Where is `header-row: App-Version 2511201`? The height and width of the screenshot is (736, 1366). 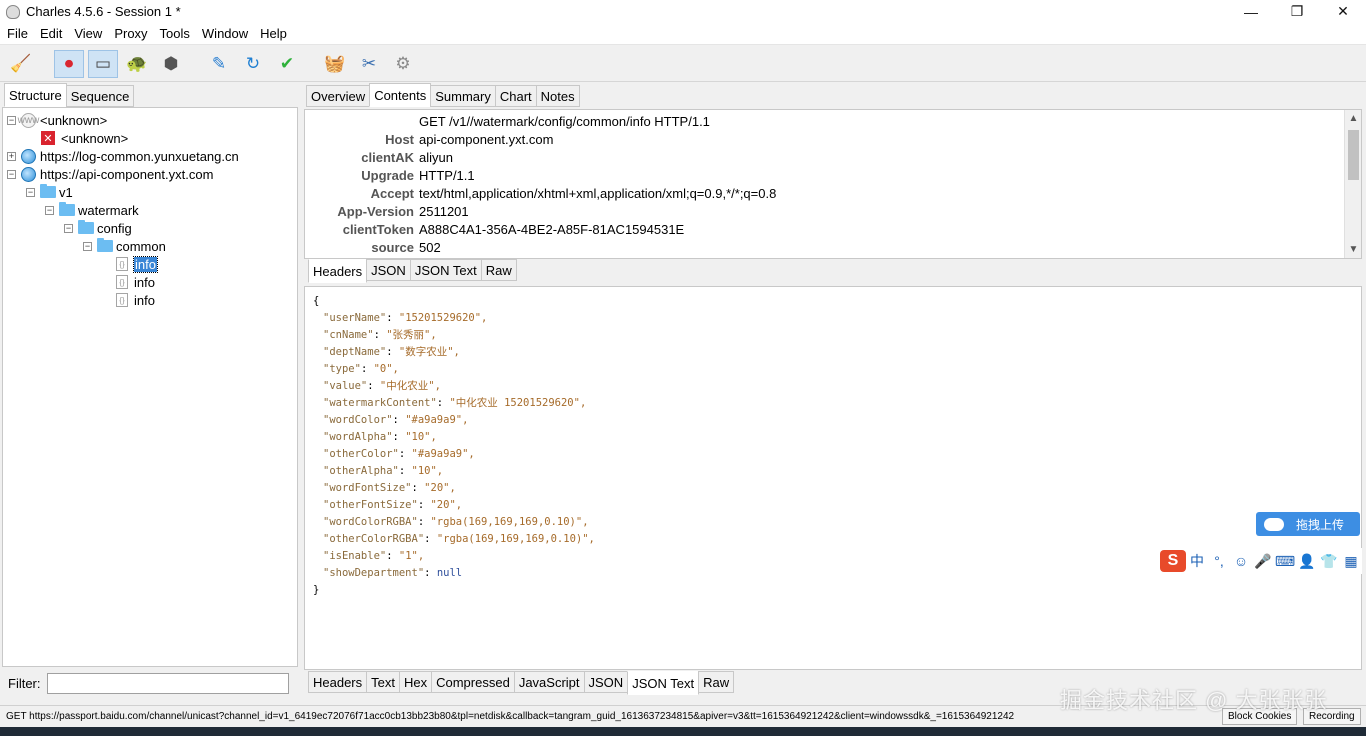
header-row: App-Version 2511201 is located at coordinates (387, 211).